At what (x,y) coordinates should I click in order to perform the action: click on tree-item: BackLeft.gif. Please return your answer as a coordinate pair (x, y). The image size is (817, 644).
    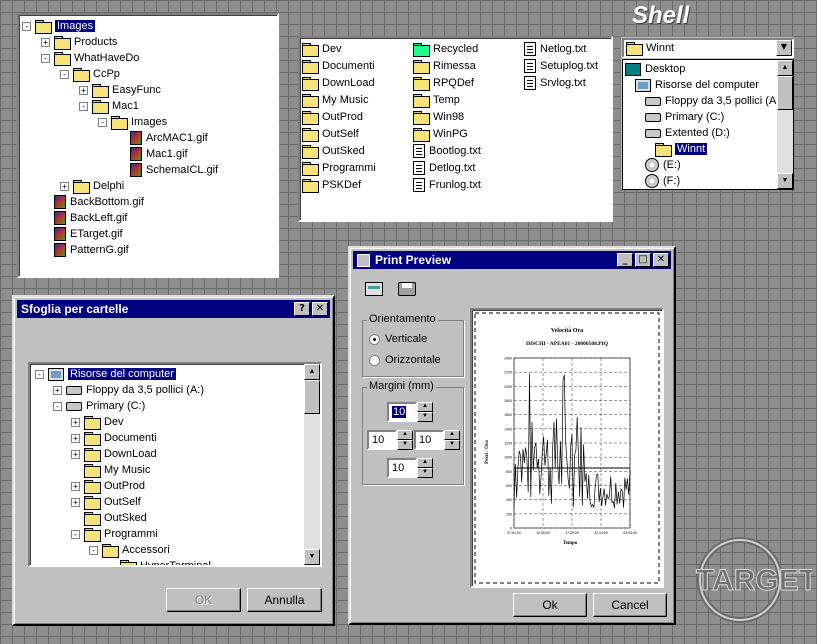
    Looking at the image, I should click on (84, 218).